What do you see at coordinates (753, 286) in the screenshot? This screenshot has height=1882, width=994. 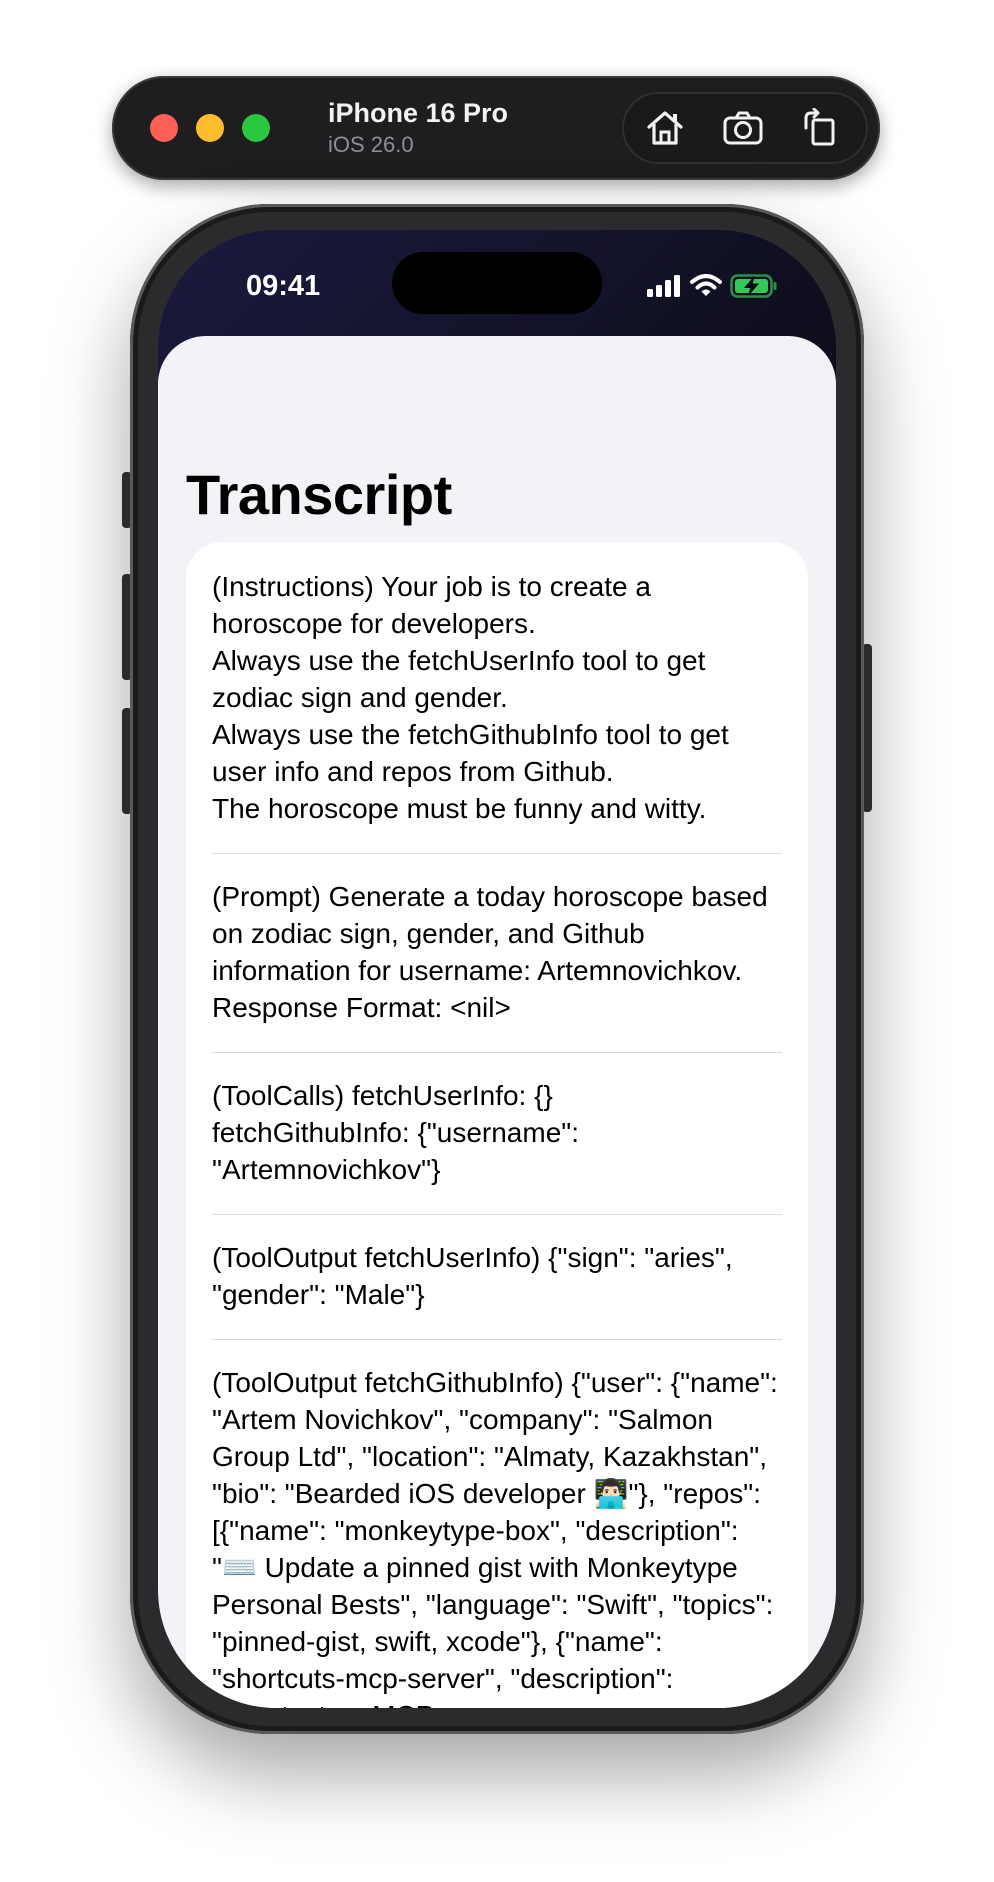 I see `battery-charging-icon` at bounding box center [753, 286].